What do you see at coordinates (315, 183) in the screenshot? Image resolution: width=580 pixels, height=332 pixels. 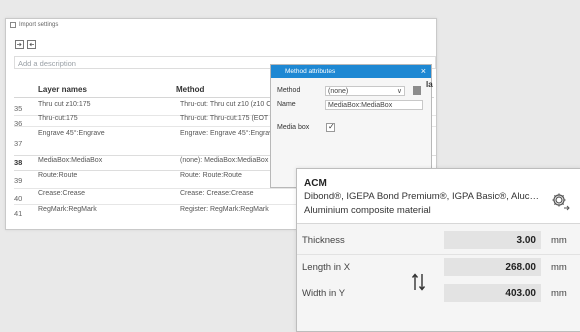 I see `material-name: ACM` at bounding box center [315, 183].